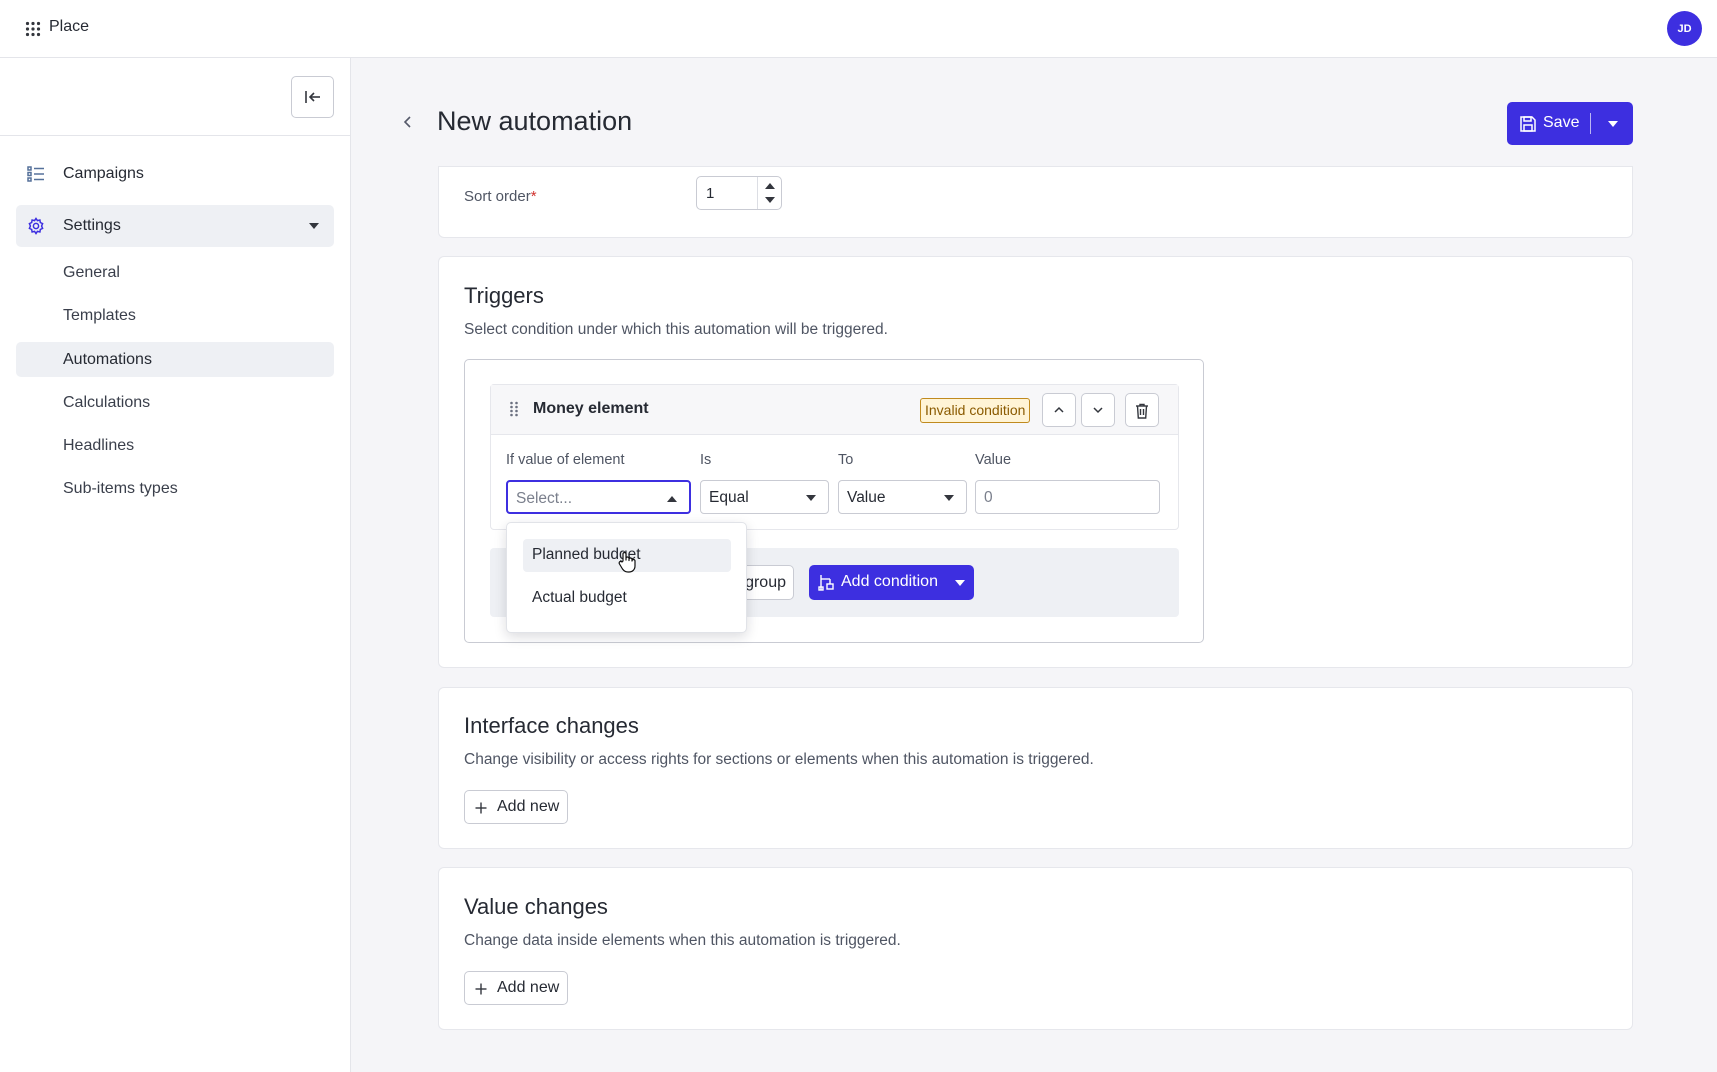 This screenshot has width=1717, height=1072. What do you see at coordinates (565, 460) in the screenshot?
I see `element-field-label: If value of element` at bounding box center [565, 460].